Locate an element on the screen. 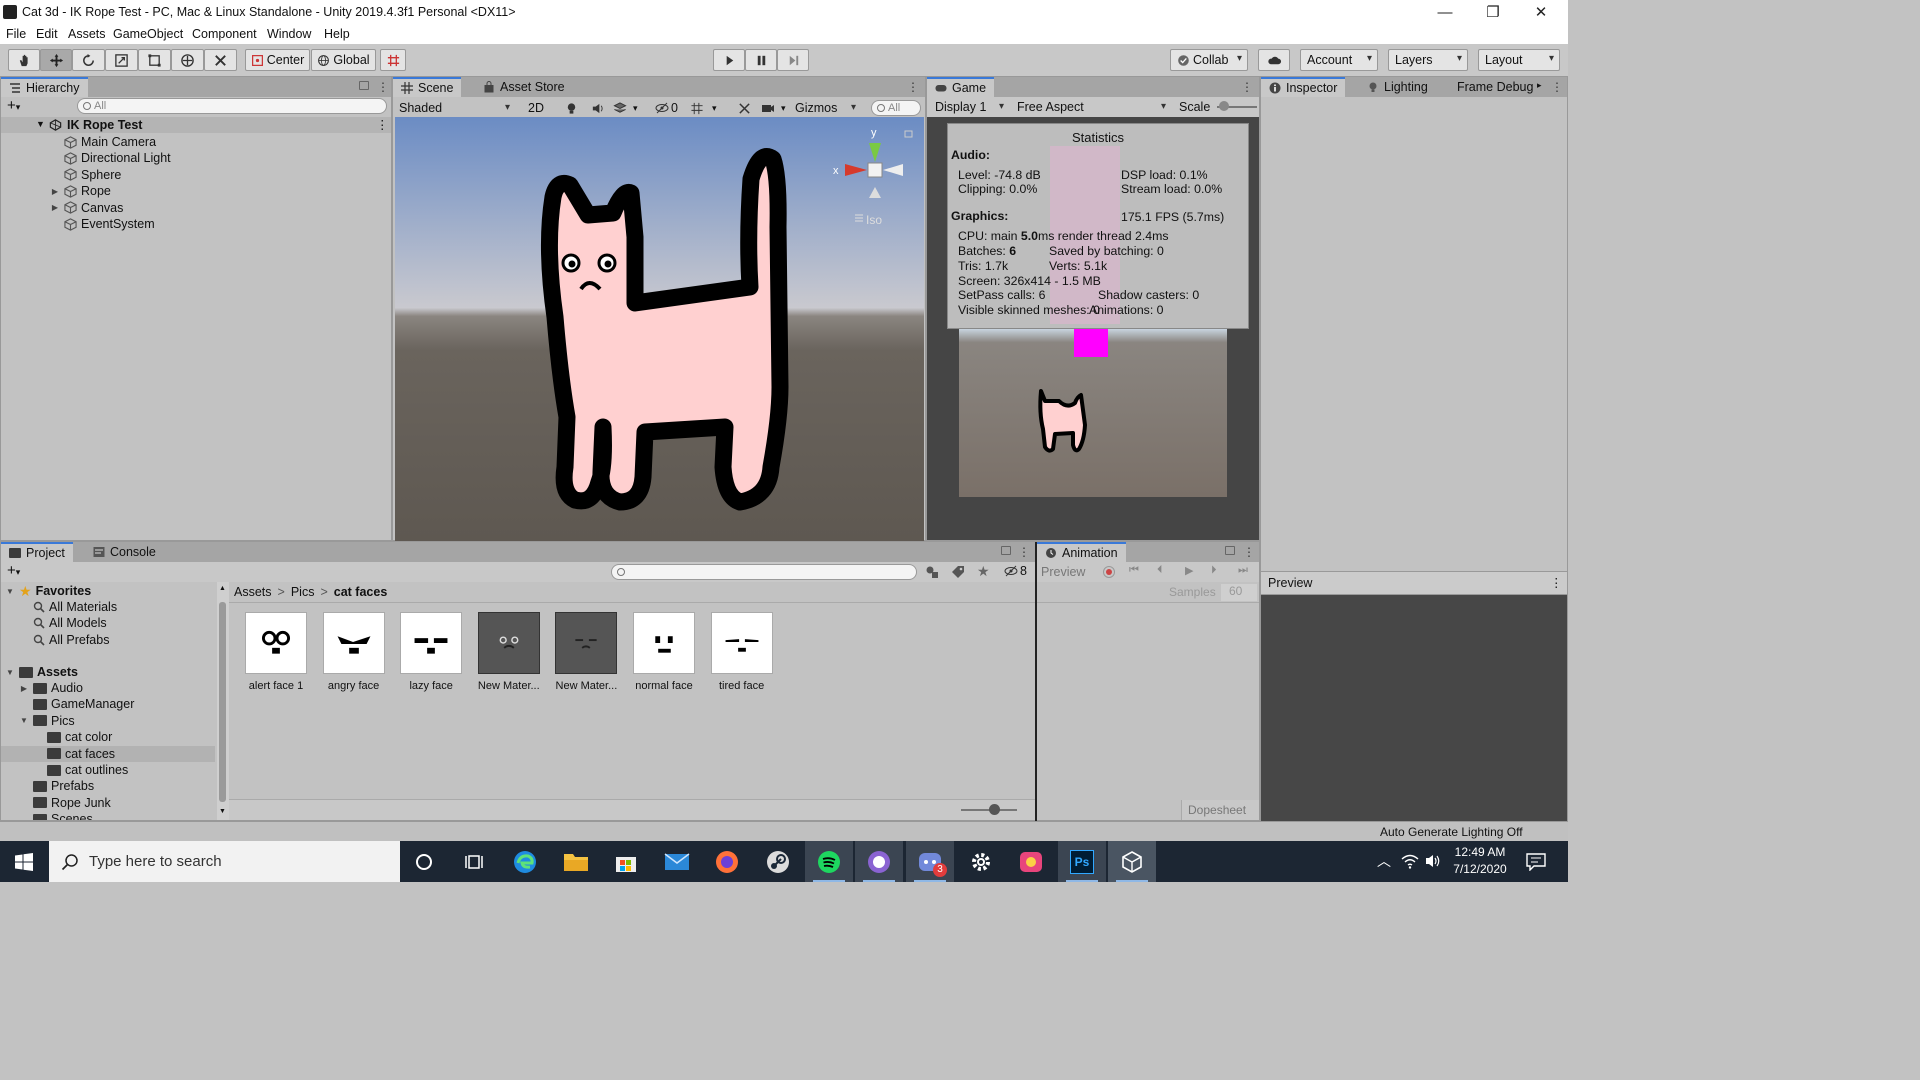  tab-inspector: Inspector is located at coordinates (1303, 87).